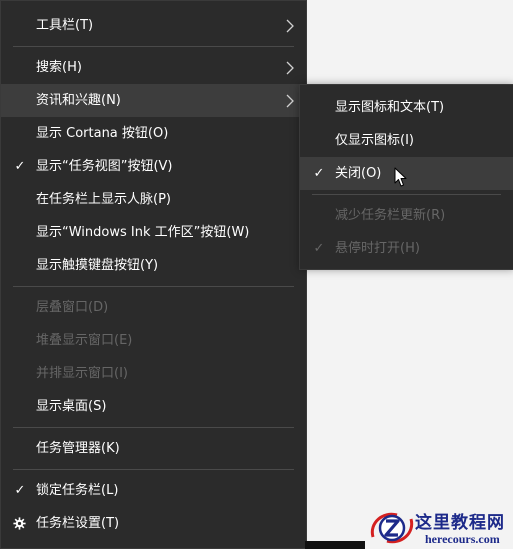 The image size is (513, 549). What do you see at coordinates (97, 265) in the screenshot?
I see `menu-item-label: 显示触摸键盘按钮(Y)` at bounding box center [97, 265].